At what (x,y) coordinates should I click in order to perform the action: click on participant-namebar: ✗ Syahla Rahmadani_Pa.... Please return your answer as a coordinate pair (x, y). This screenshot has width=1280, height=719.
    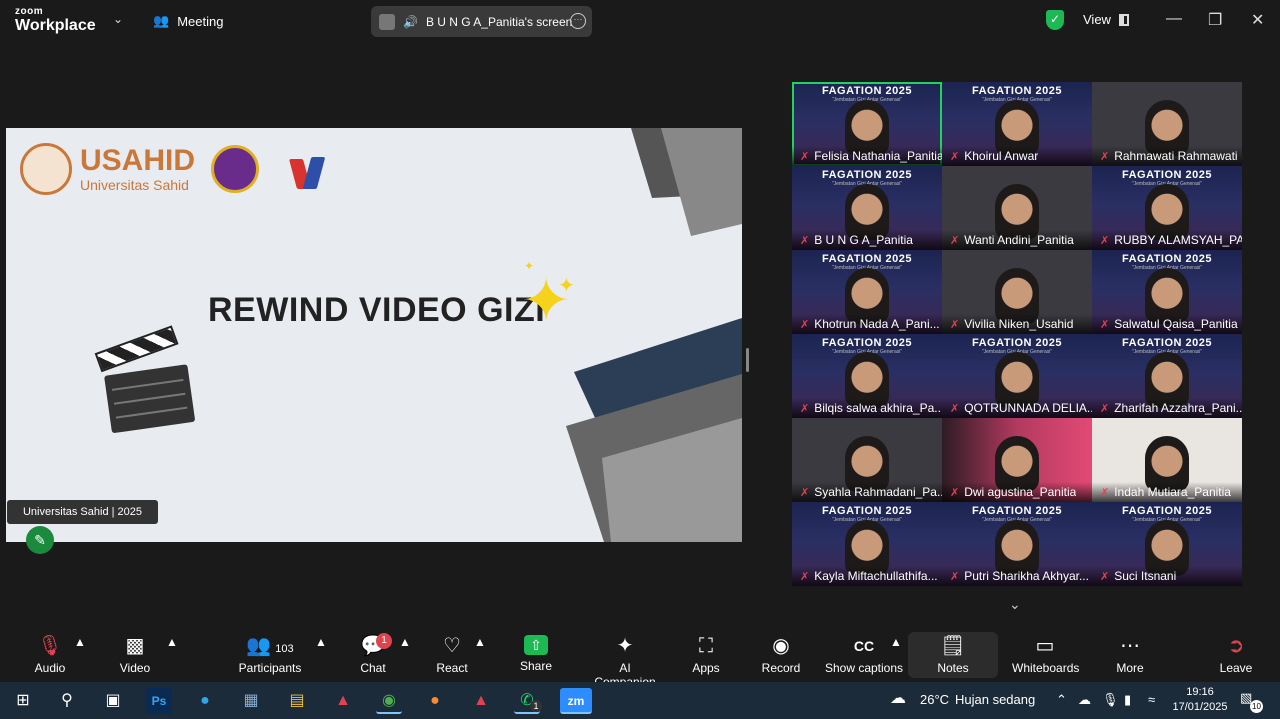
    Looking at the image, I should click on (867, 492).